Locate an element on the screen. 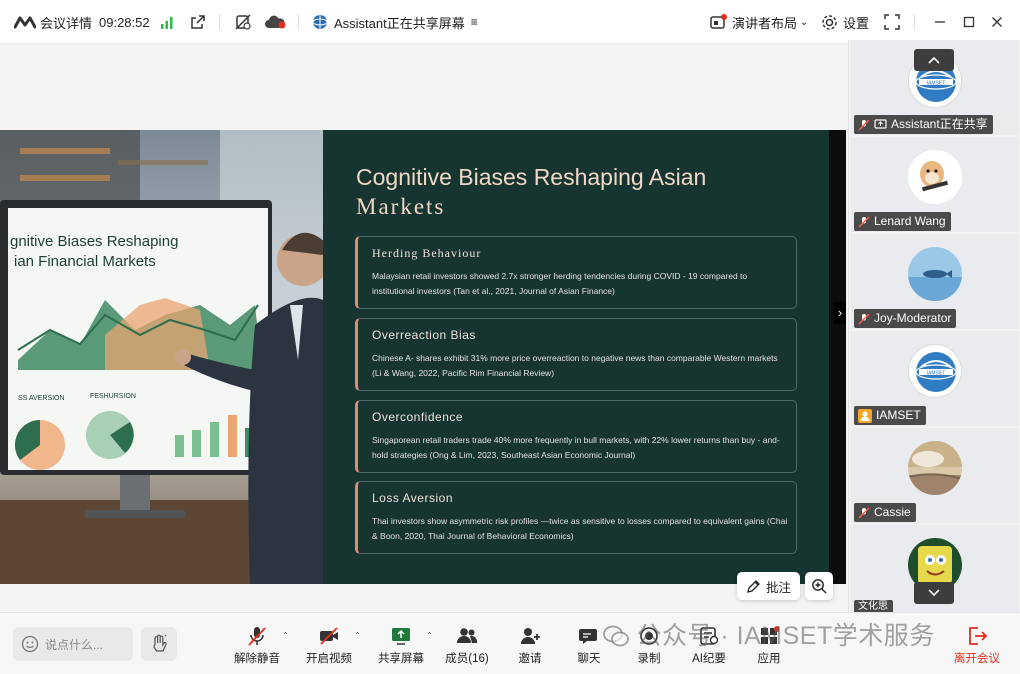 Image resolution: width=1020 pixels, height=674 pixels. close-icon is located at coordinates (997, 22).